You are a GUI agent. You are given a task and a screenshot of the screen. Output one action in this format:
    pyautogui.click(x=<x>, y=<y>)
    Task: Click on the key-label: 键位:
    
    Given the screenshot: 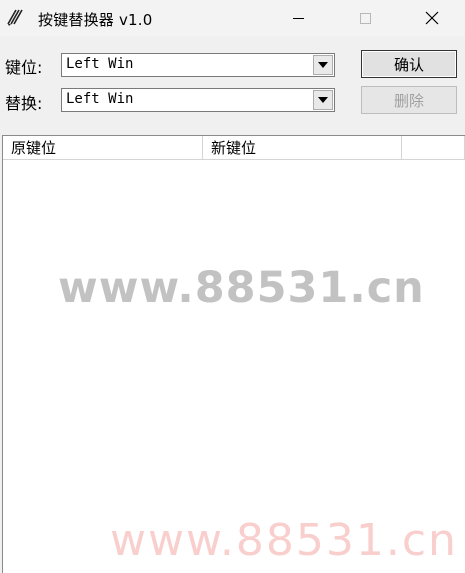 What is the action you would take?
    pyautogui.click(x=24, y=67)
    